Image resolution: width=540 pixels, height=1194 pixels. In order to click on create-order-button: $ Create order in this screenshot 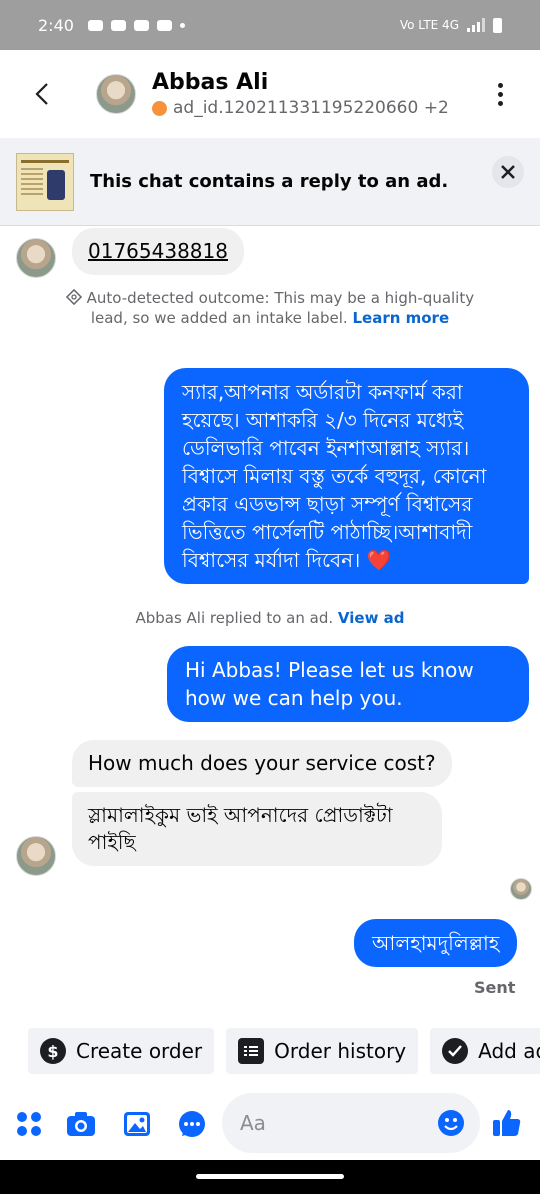, I will do `click(121, 1051)`.